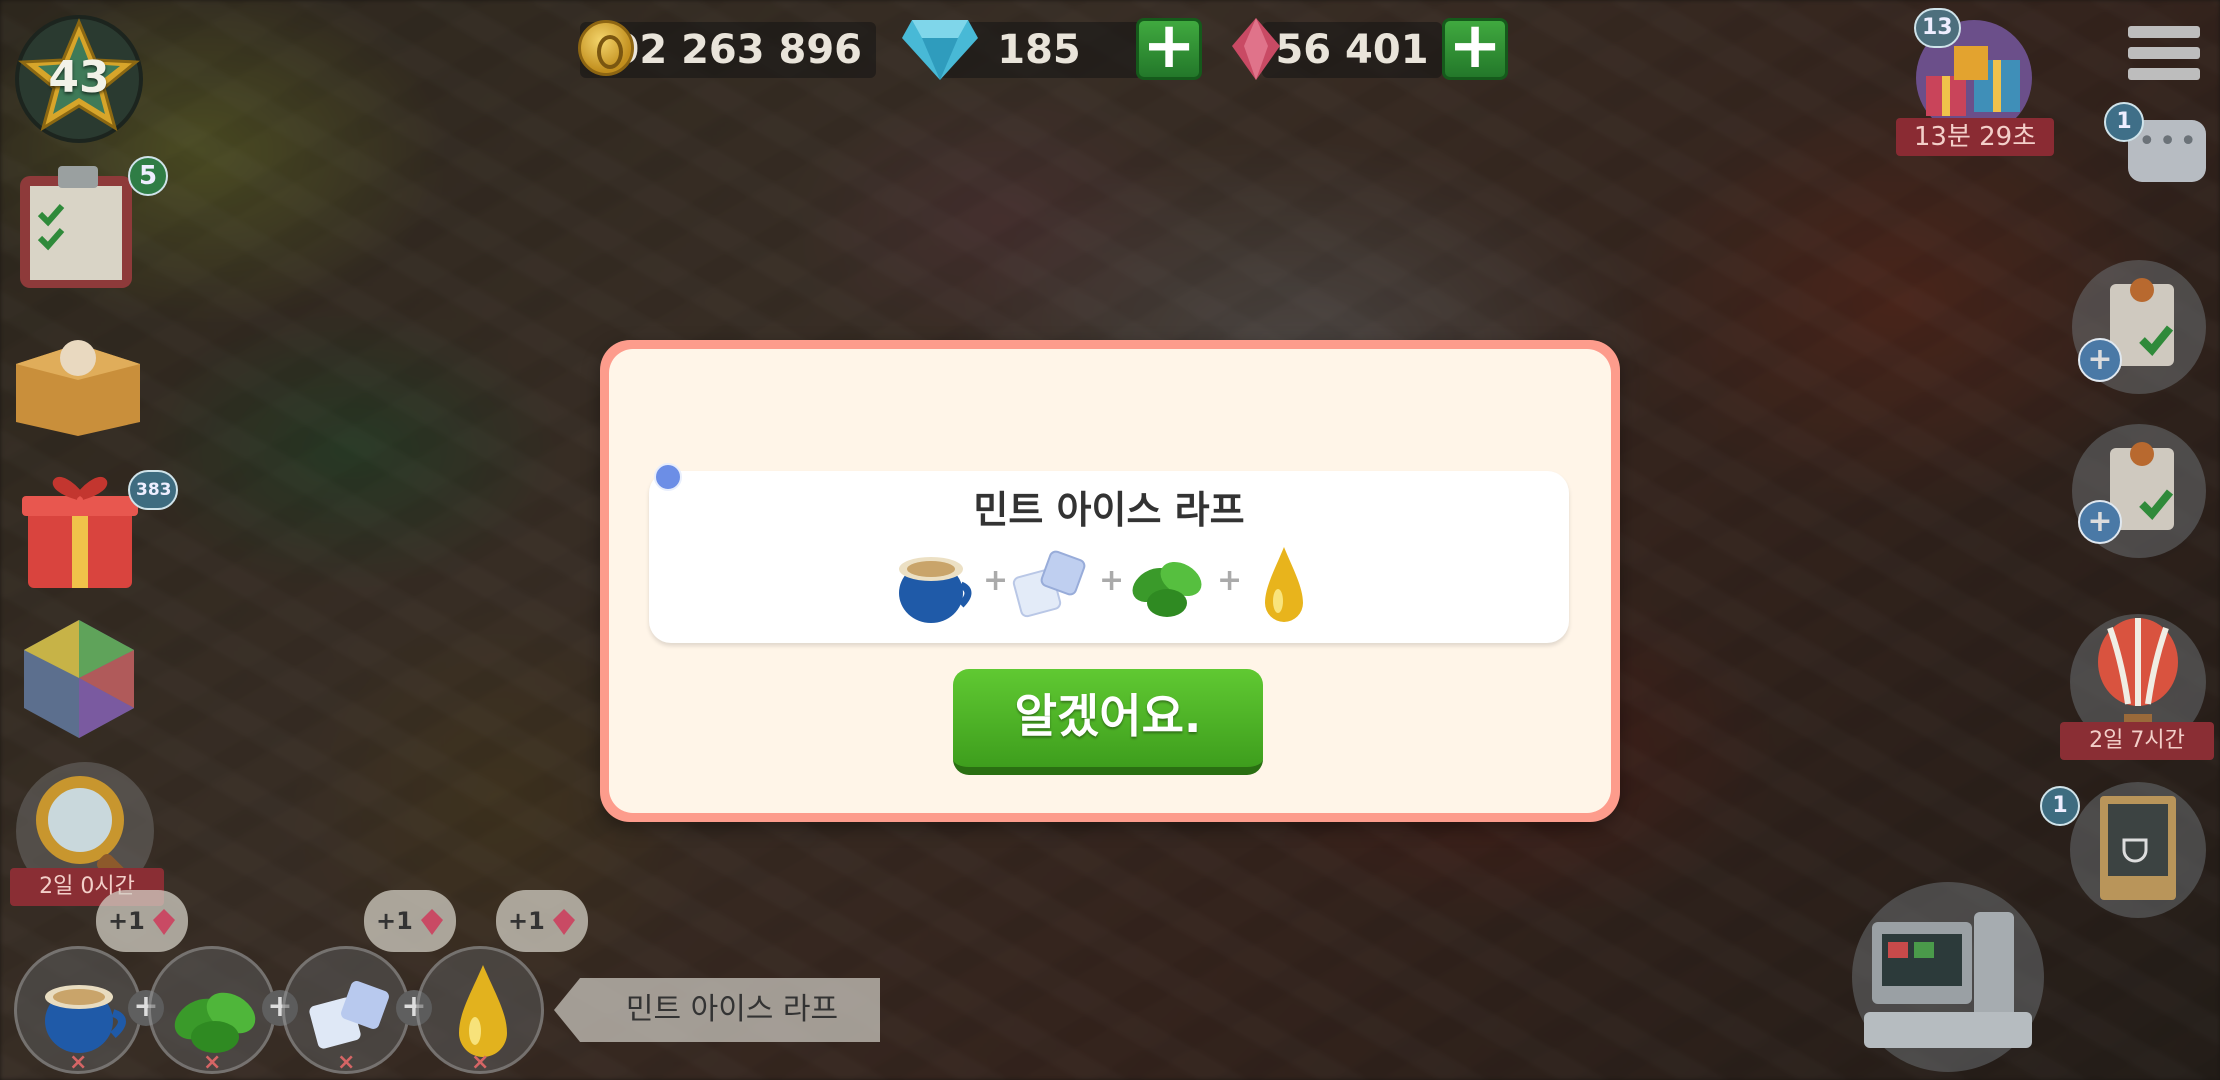 Image resolution: width=2220 pixels, height=1080 pixels. Describe the element at coordinates (346, 1062) in the screenshot. I see `remove-ingredient-ice: ×` at that location.